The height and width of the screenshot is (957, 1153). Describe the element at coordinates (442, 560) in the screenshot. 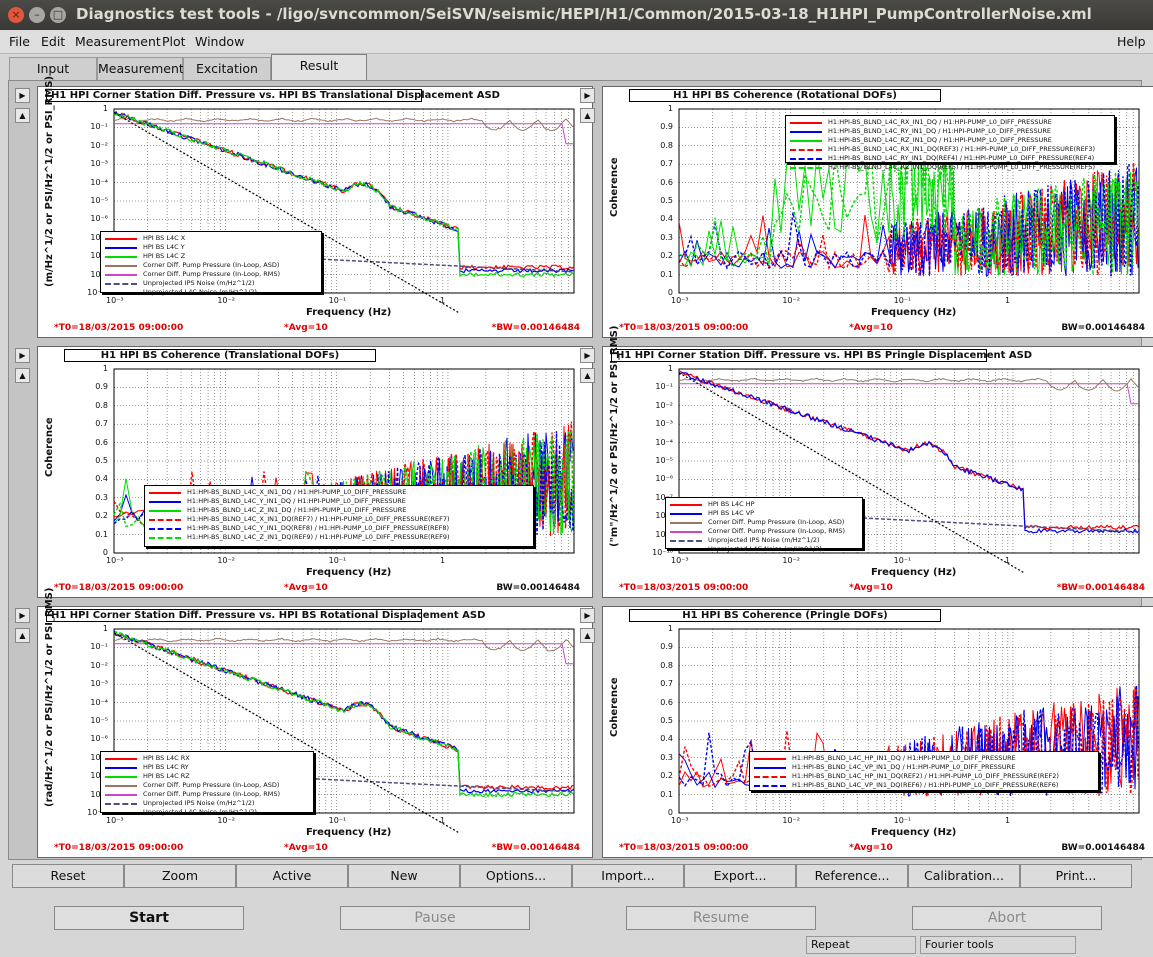

I see `x-tick-label: 1` at that location.